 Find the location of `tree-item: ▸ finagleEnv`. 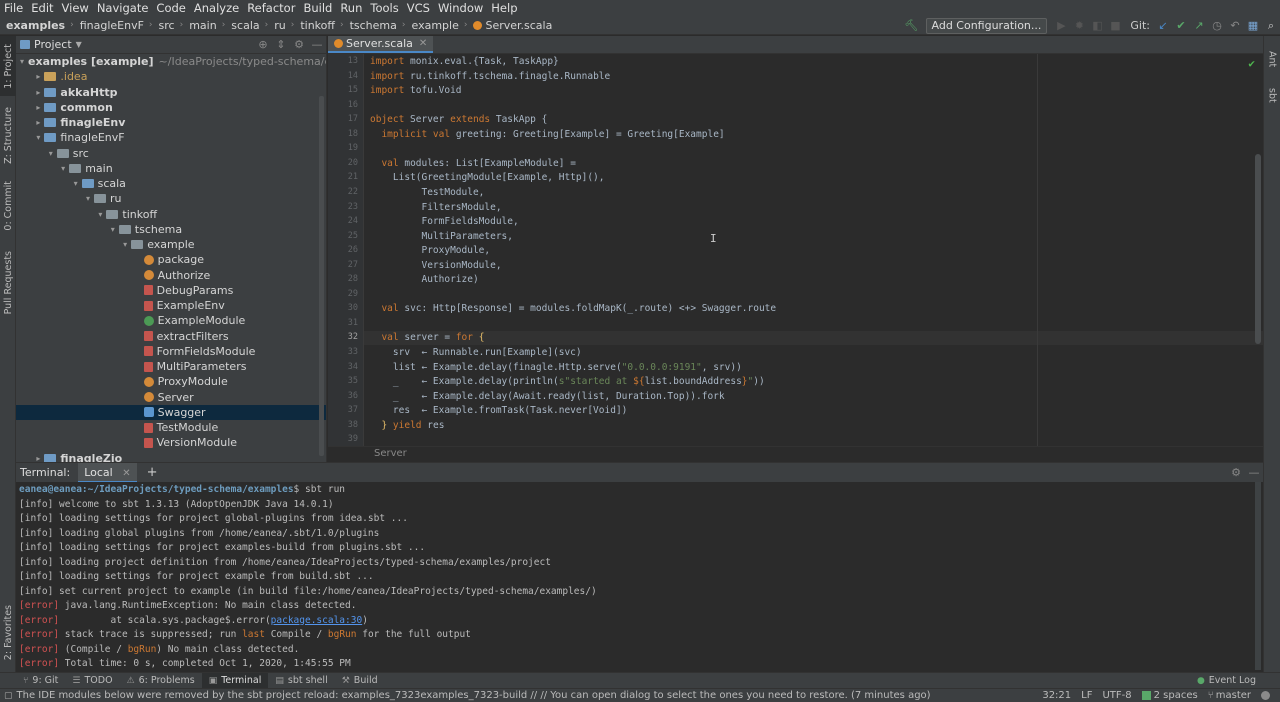

tree-item: ▸ finagleEnv is located at coordinates (171, 122).